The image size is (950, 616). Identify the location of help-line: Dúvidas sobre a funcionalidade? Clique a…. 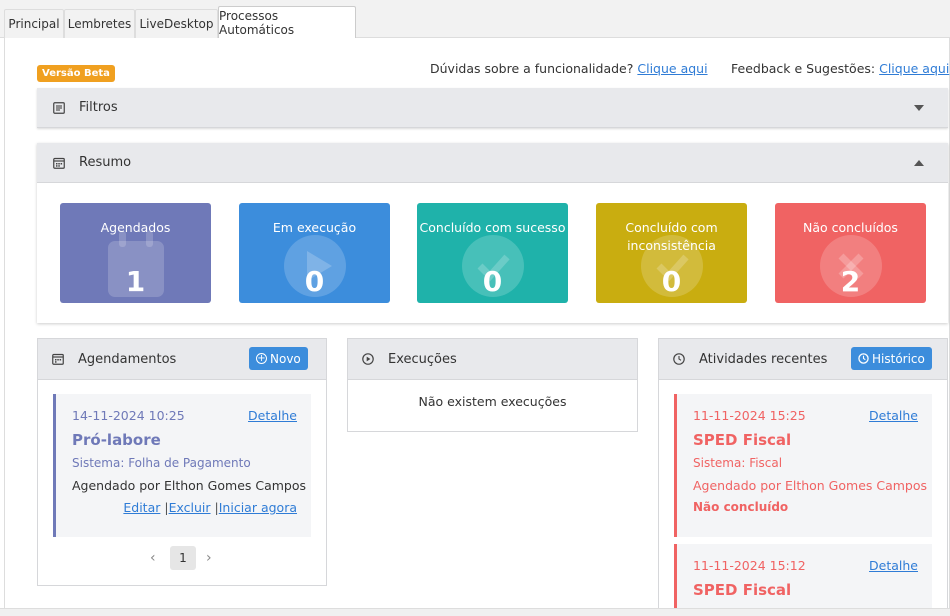
(569, 68).